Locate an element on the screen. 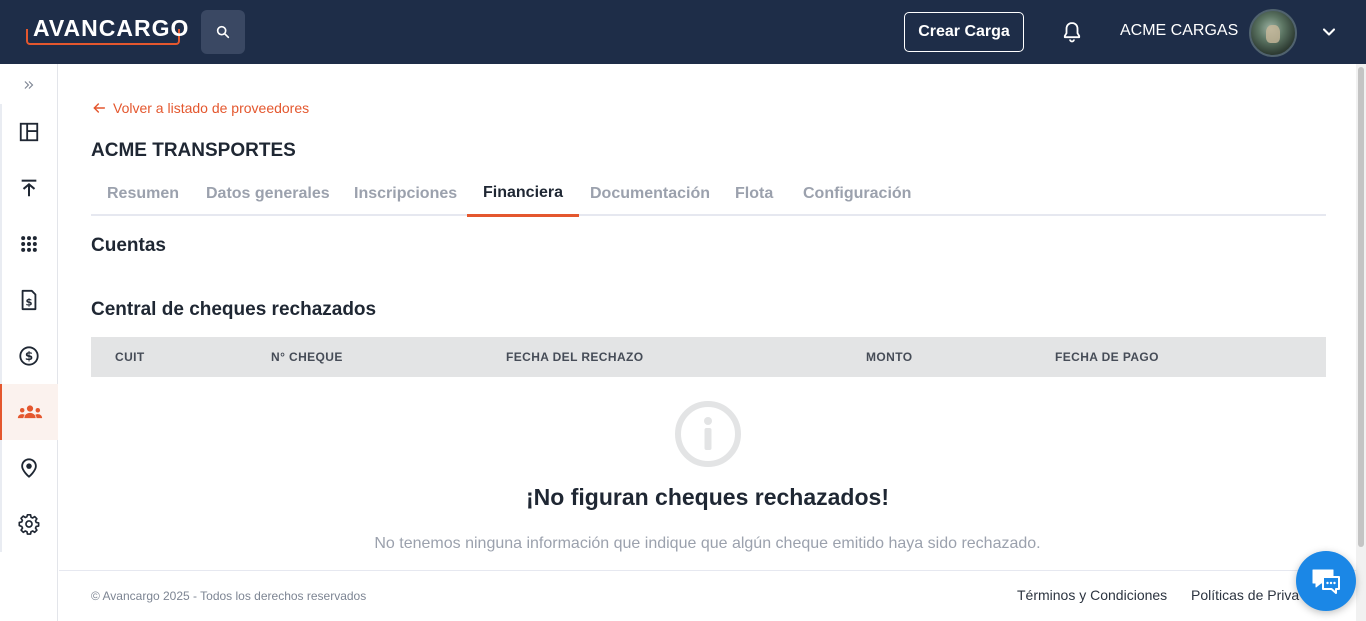 Image resolution: width=1366 pixels, height=621 pixels. sidebar-item-upload is located at coordinates (29, 188).